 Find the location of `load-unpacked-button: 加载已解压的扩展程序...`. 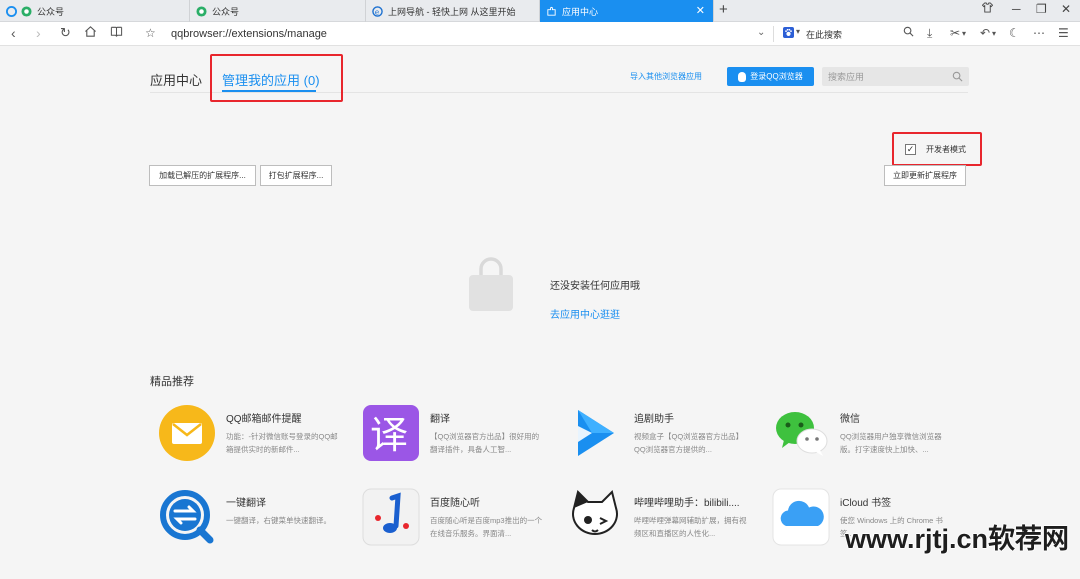

load-unpacked-button: 加载已解压的扩展程序... is located at coordinates (202, 175).